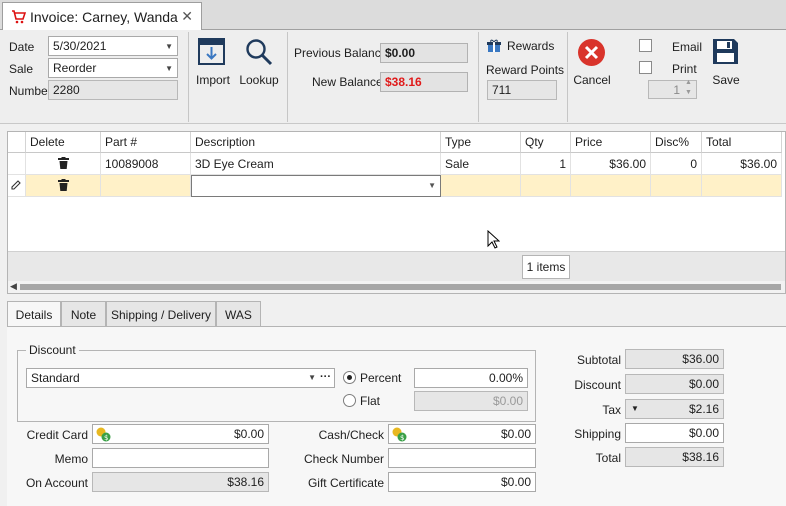  What do you see at coordinates (481, 142) in the screenshot?
I see `column-header-type: Type` at bounding box center [481, 142].